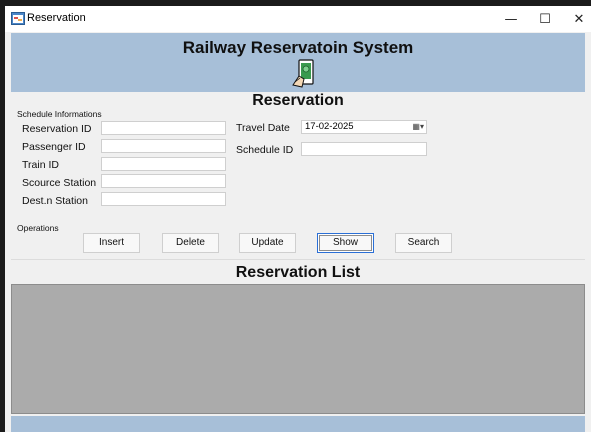  Describe the element at coordinates (163, 146) in the screenshot. I see `passenger-id-input` at that location.